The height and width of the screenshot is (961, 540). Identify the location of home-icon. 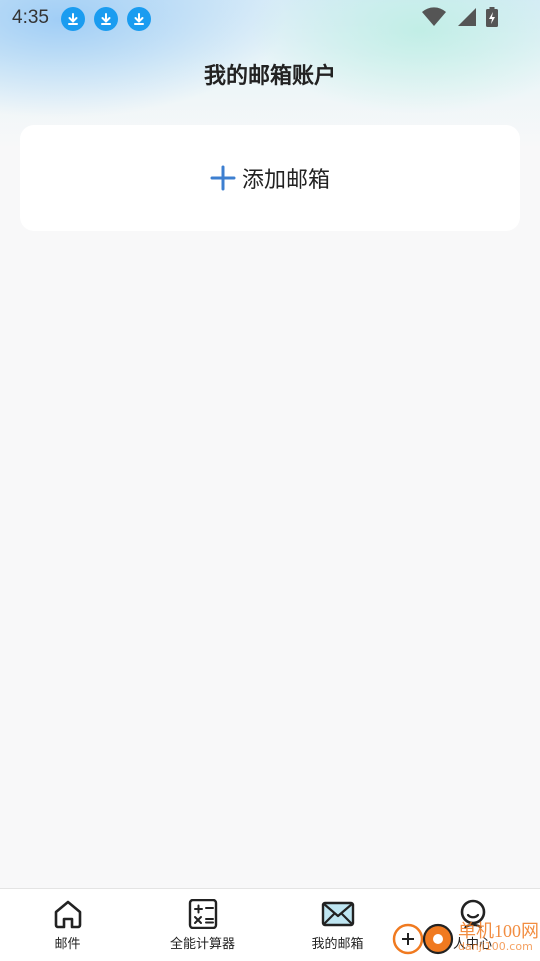
(67, 914).